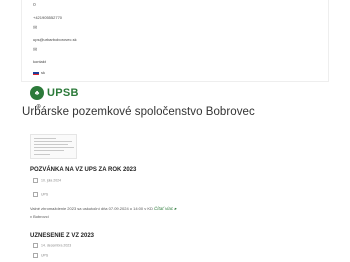 The image size is (350, 262). I want to click on post-date-2: 14. decembra 2023, so click(52, 245).